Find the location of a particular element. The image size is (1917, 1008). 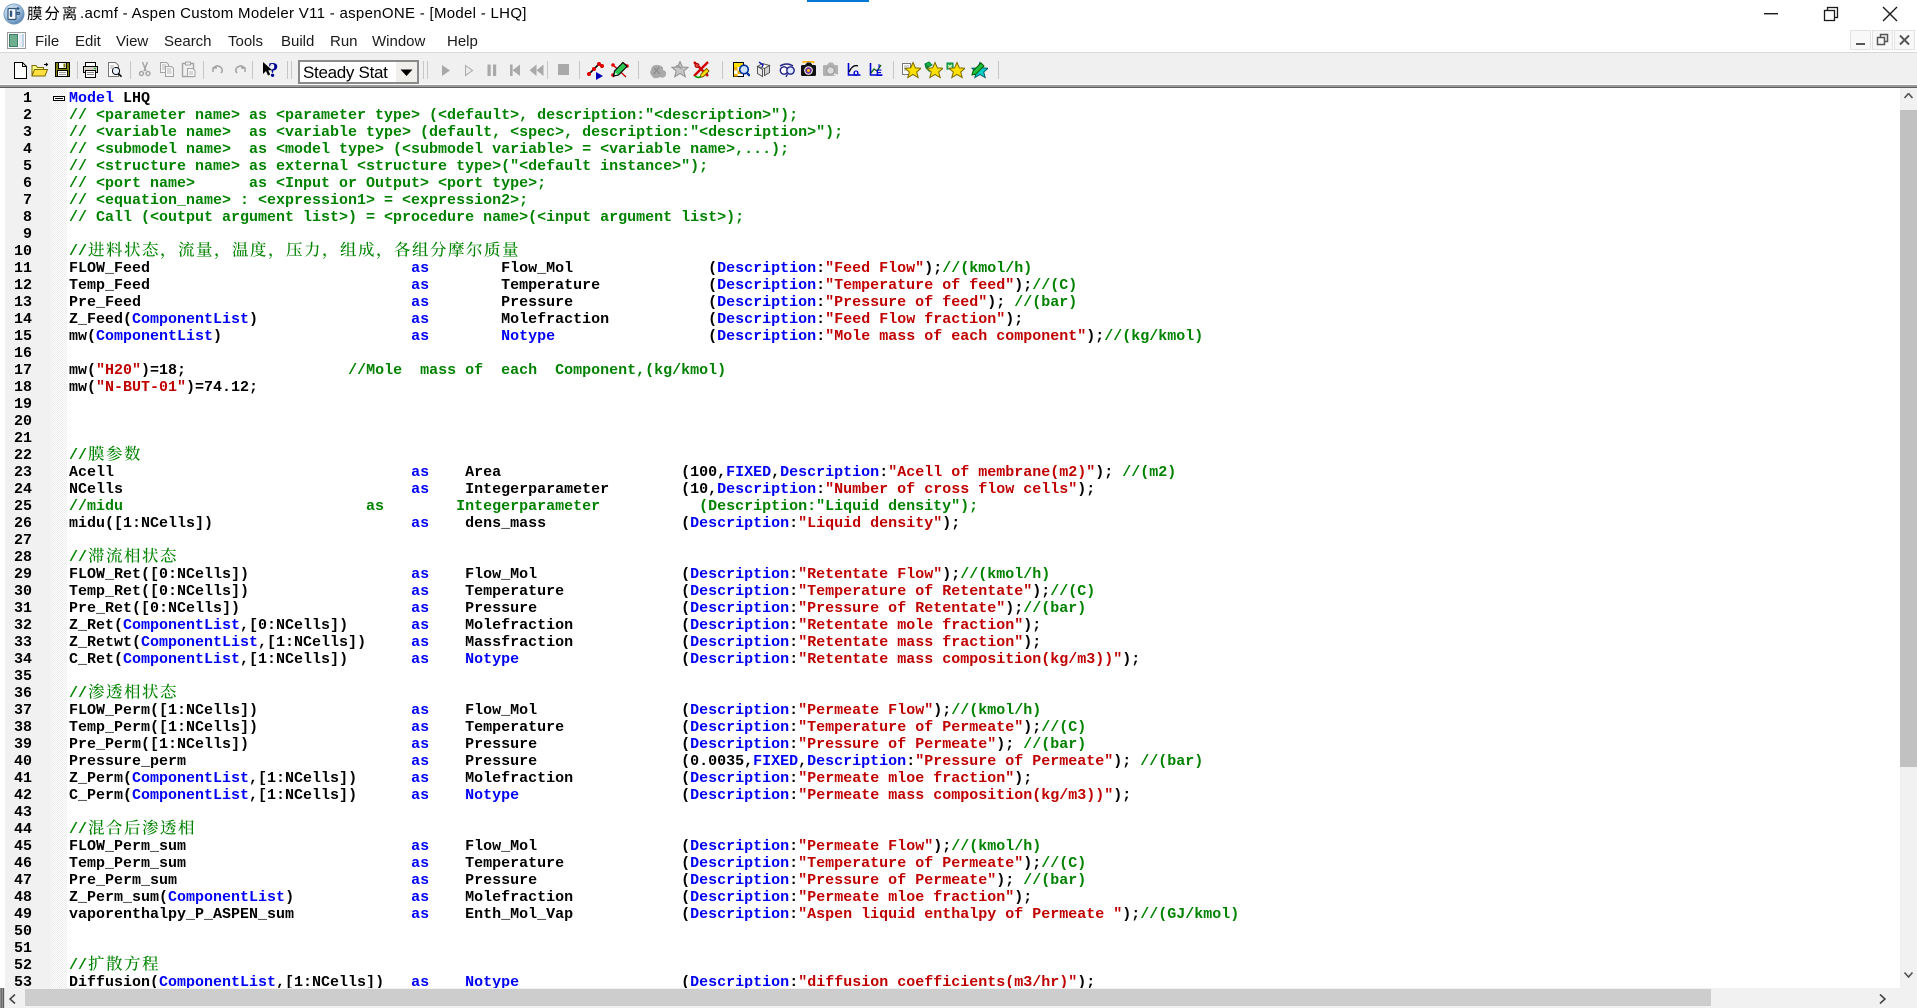

svg-text: E is located at coordinates (879, 74).